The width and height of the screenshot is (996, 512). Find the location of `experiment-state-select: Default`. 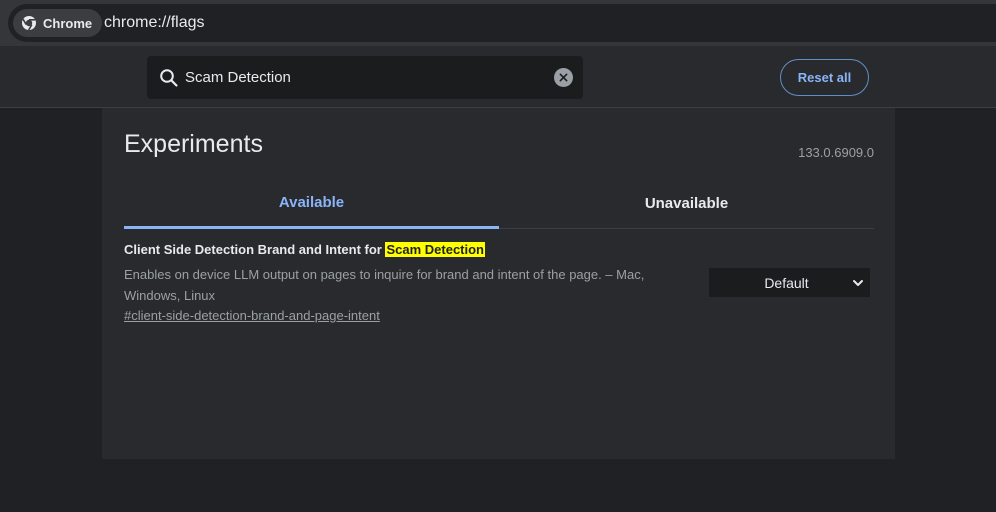

experiment-state-select: Default is located at coordinates (789, 282).